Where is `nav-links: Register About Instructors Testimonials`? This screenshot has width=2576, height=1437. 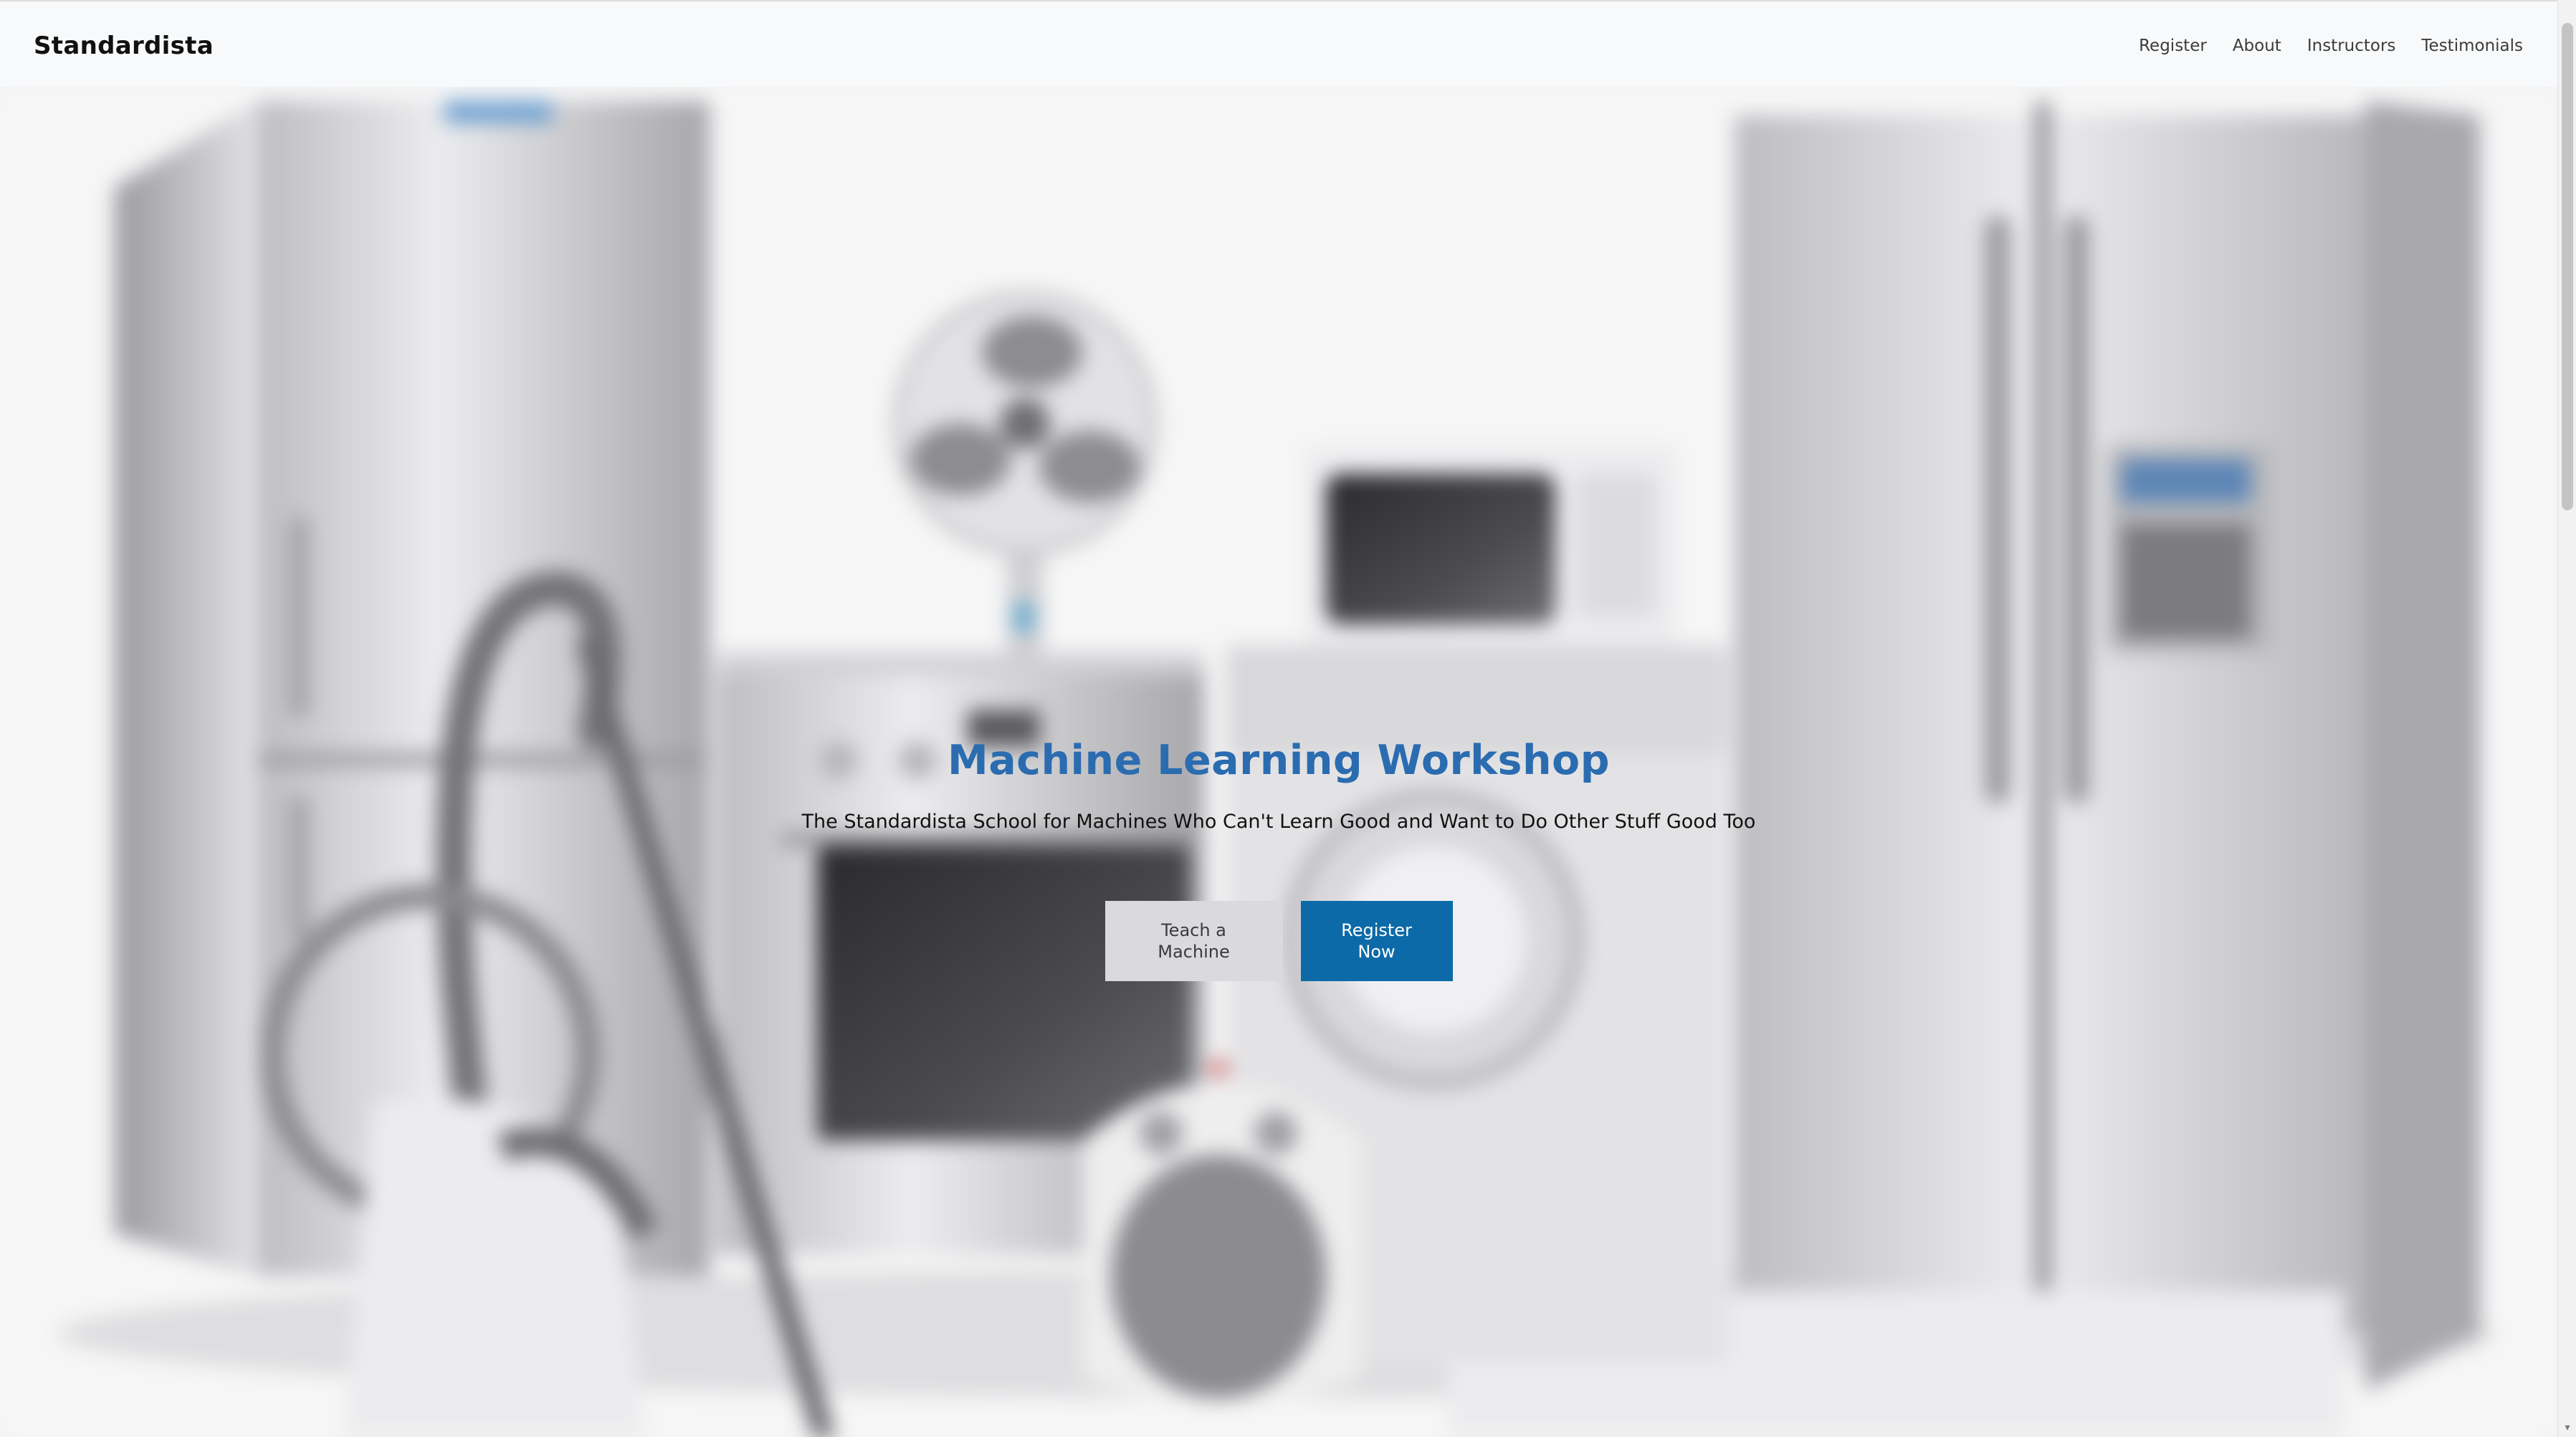 nav-links: Register About Instructors Testimonials is located at coordinates (2331, 46).